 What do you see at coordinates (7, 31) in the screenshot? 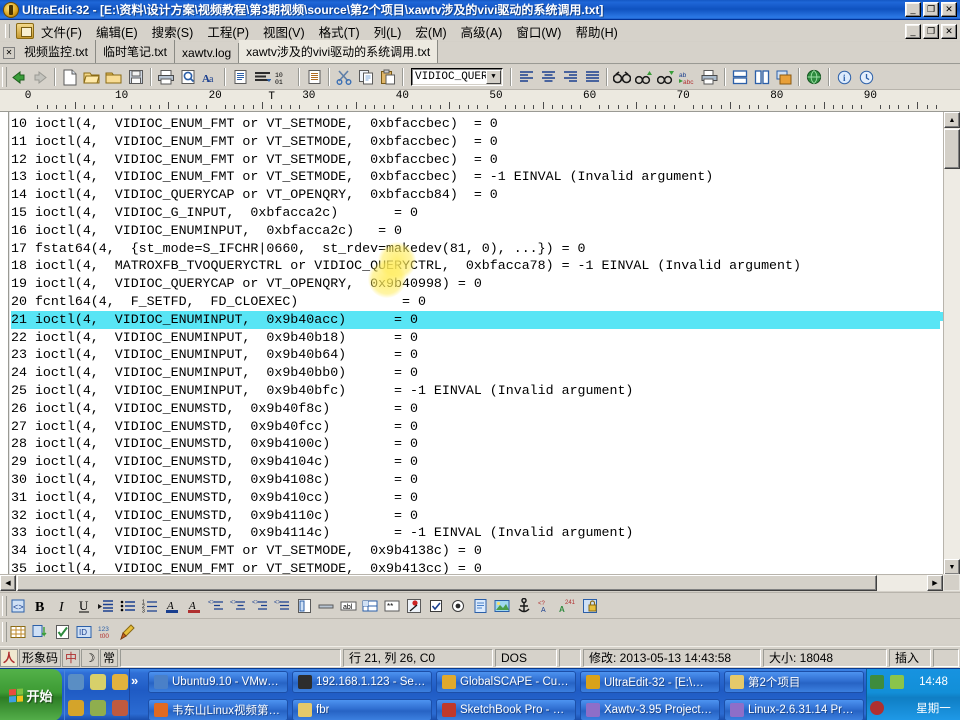
I see `menu-drag-handle` at bounding box center [7, 31].